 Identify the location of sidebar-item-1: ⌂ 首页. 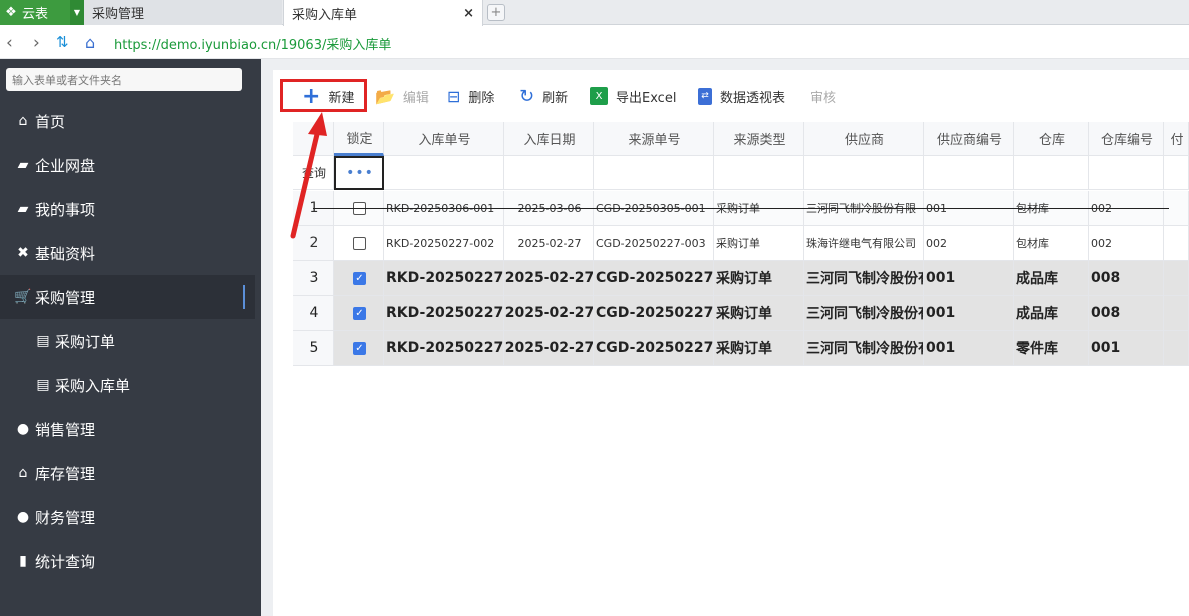
(127, 121).